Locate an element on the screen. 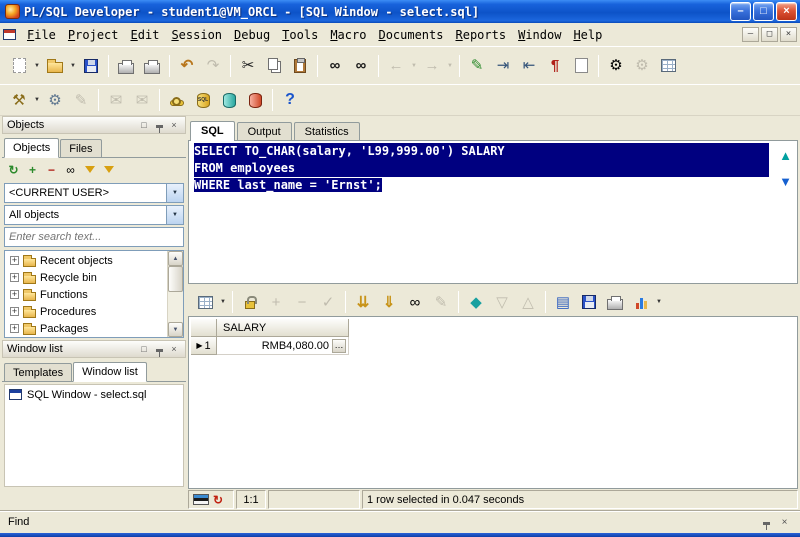  objects-restore-icon: □ is located at coordinates (144, 125).